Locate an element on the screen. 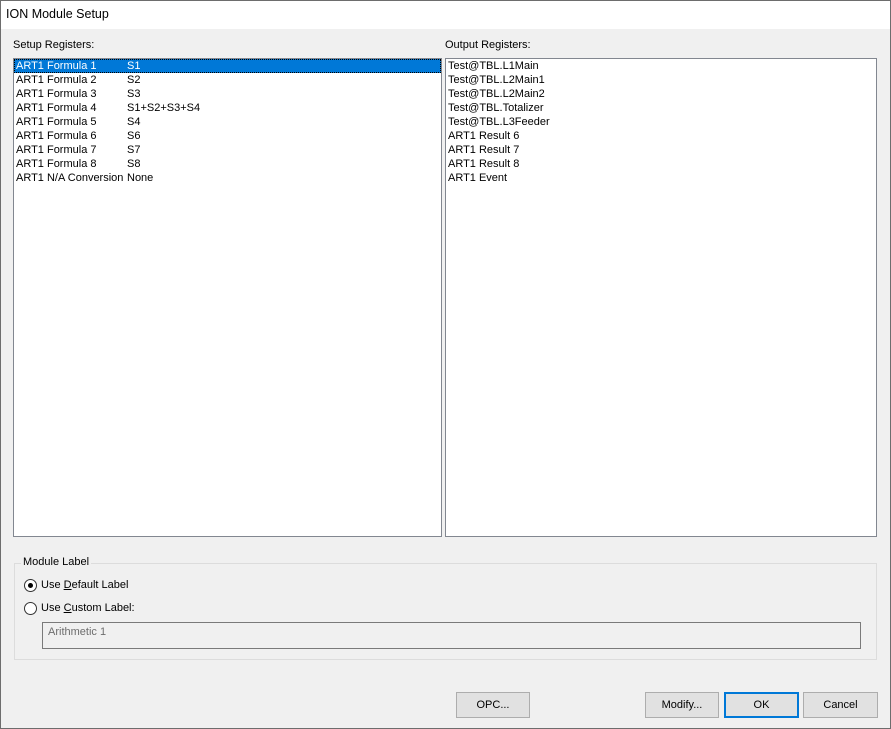 This screenshot has width=891, height=729. setup-register-name: ART1 Formula 2 is located at coordinates (56, 80).